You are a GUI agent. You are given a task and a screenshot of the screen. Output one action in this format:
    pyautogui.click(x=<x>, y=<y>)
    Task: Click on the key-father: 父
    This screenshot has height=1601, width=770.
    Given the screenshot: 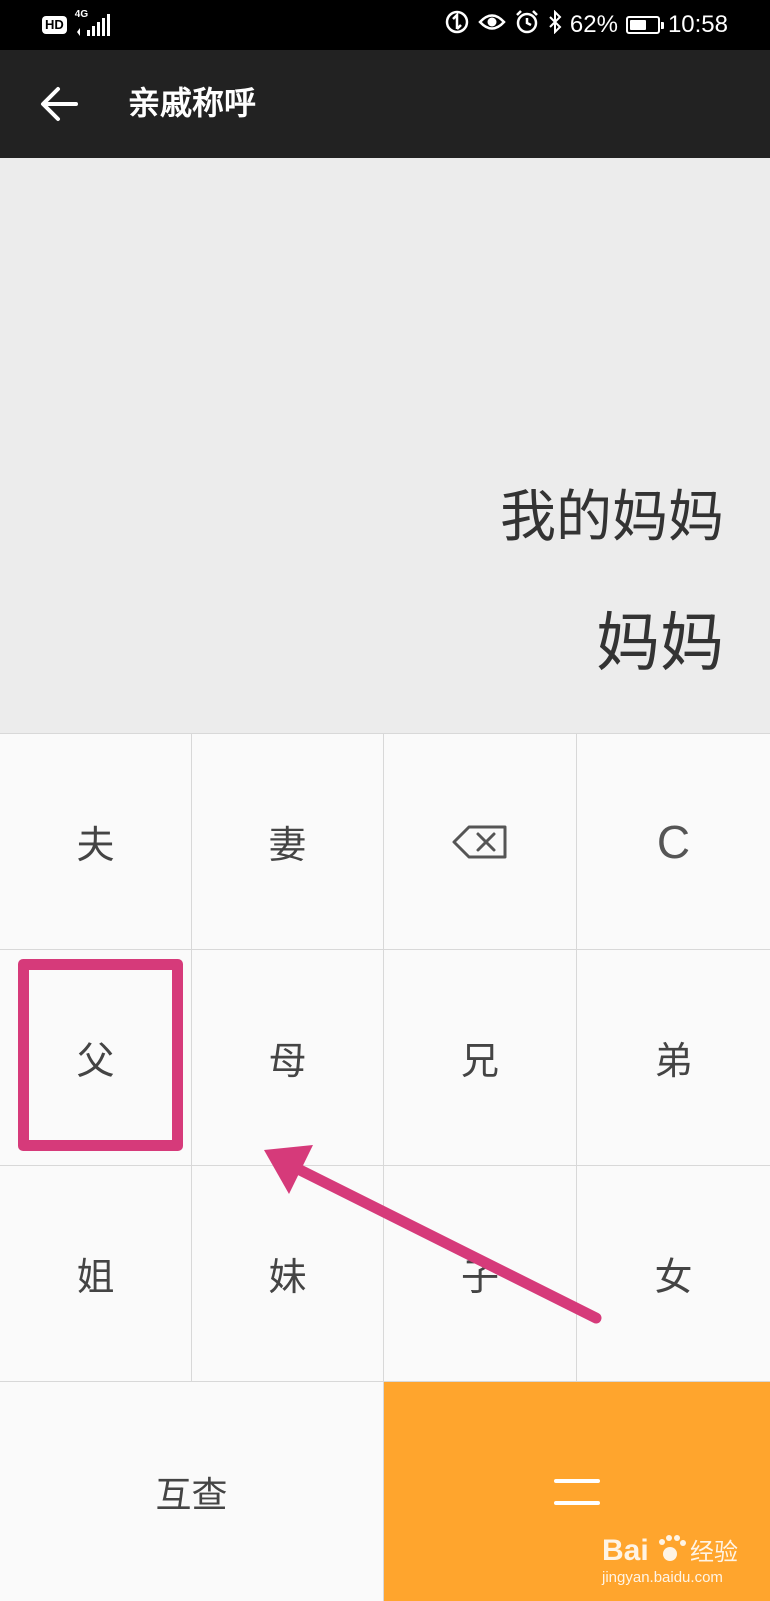 What is the action you would take?
    pyautogui.click(x=96, y=1058)
    